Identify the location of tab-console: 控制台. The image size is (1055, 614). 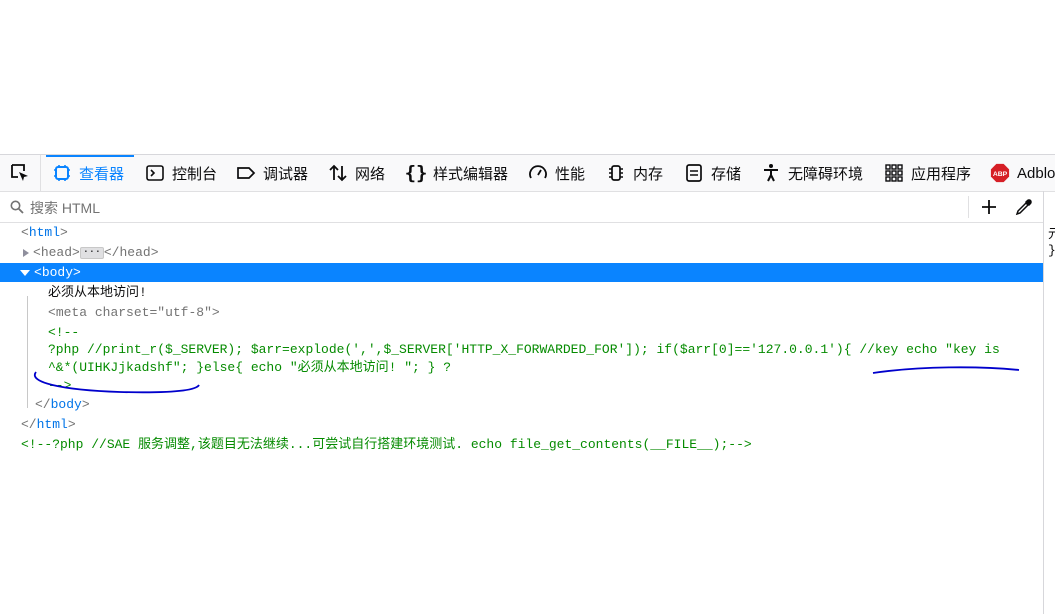
(181, 173).